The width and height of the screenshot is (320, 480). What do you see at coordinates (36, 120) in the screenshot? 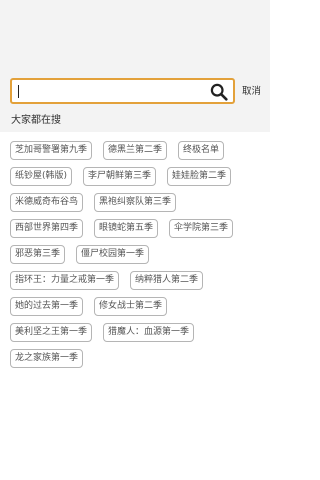
I see `section-title-popular-searches: 大家都在搜` at bounding box center [36, 120].